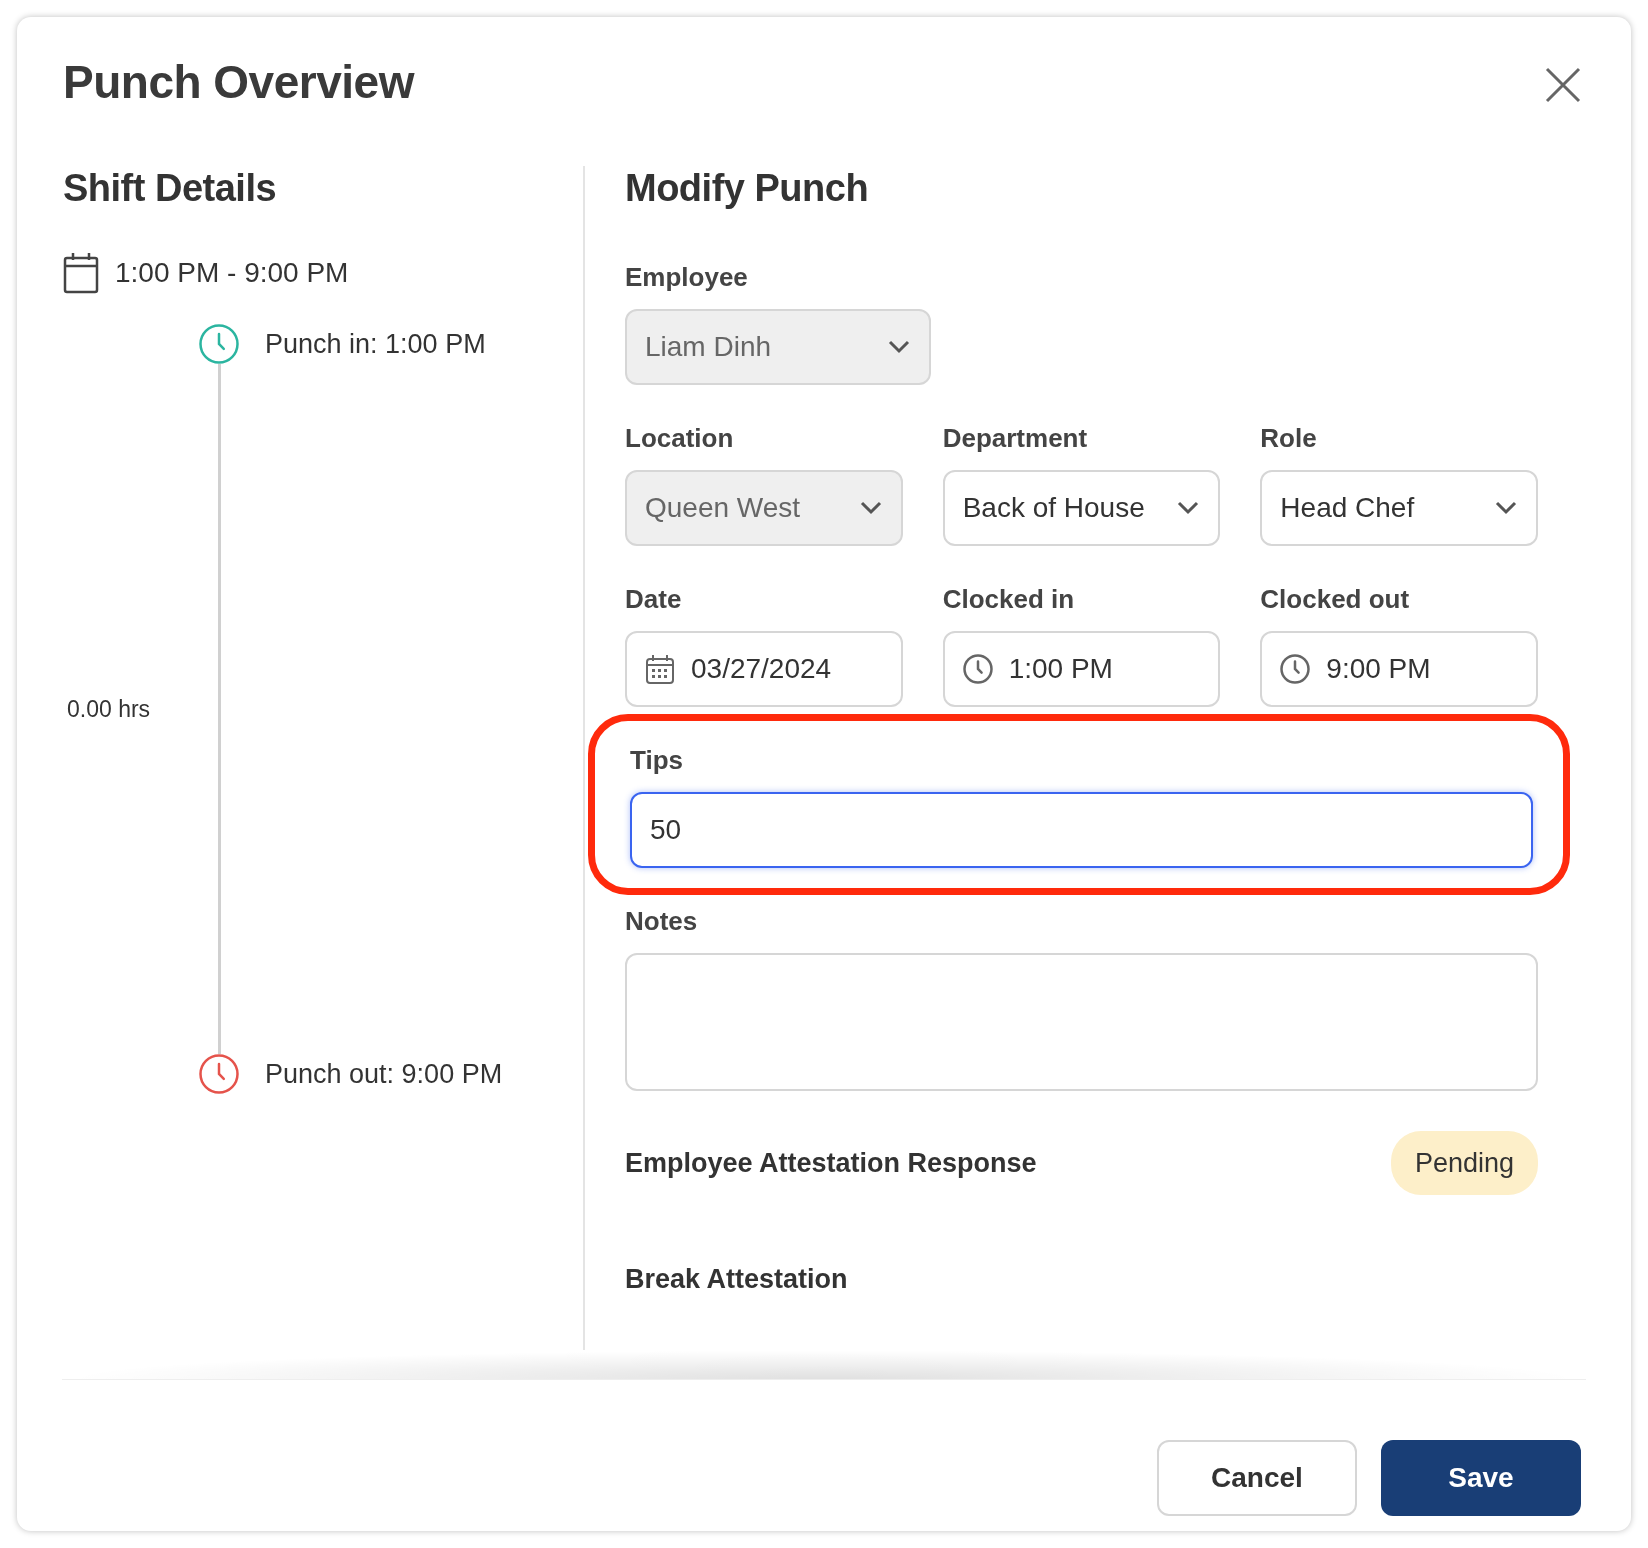  What do you see at coordinates (662, 921) in the screenshot?
I see `field-label: Notes` at bounding box center [662, 921].